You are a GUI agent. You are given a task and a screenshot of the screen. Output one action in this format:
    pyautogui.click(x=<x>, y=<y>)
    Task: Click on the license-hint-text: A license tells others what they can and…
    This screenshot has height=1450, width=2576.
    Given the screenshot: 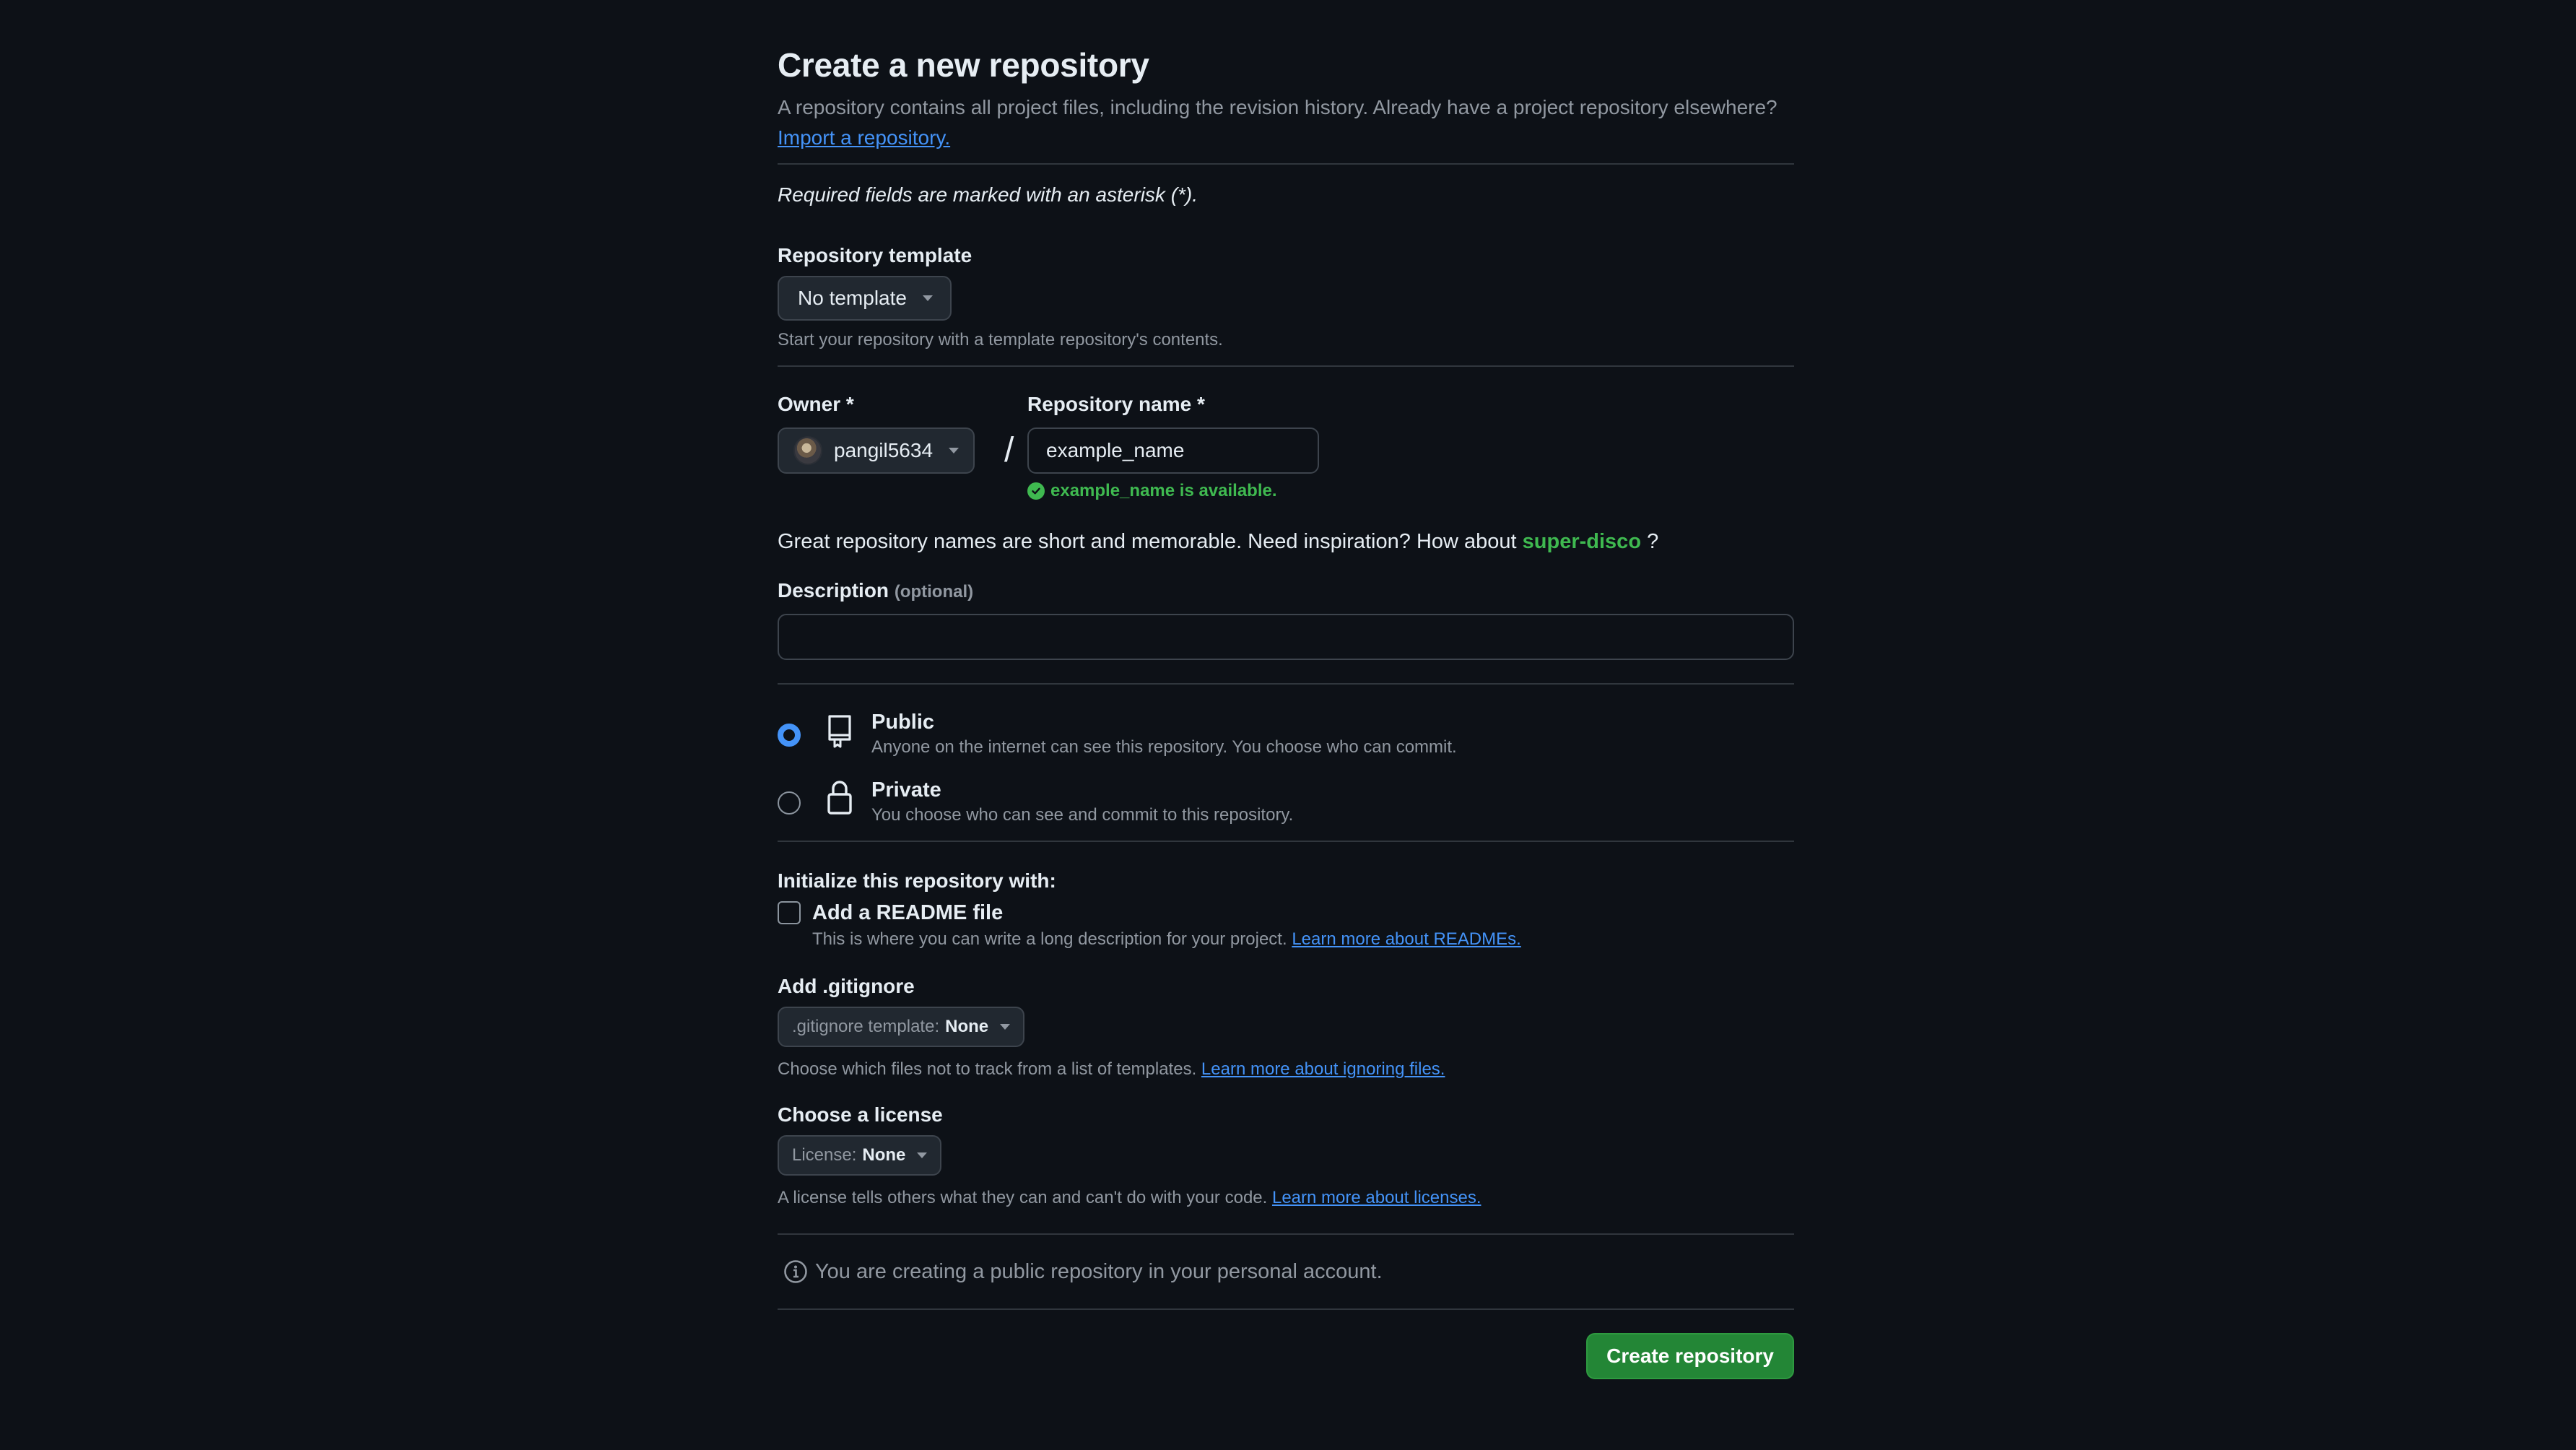 What is the action you would take?
    pyautogui.click(x=1023, y=1197)
    